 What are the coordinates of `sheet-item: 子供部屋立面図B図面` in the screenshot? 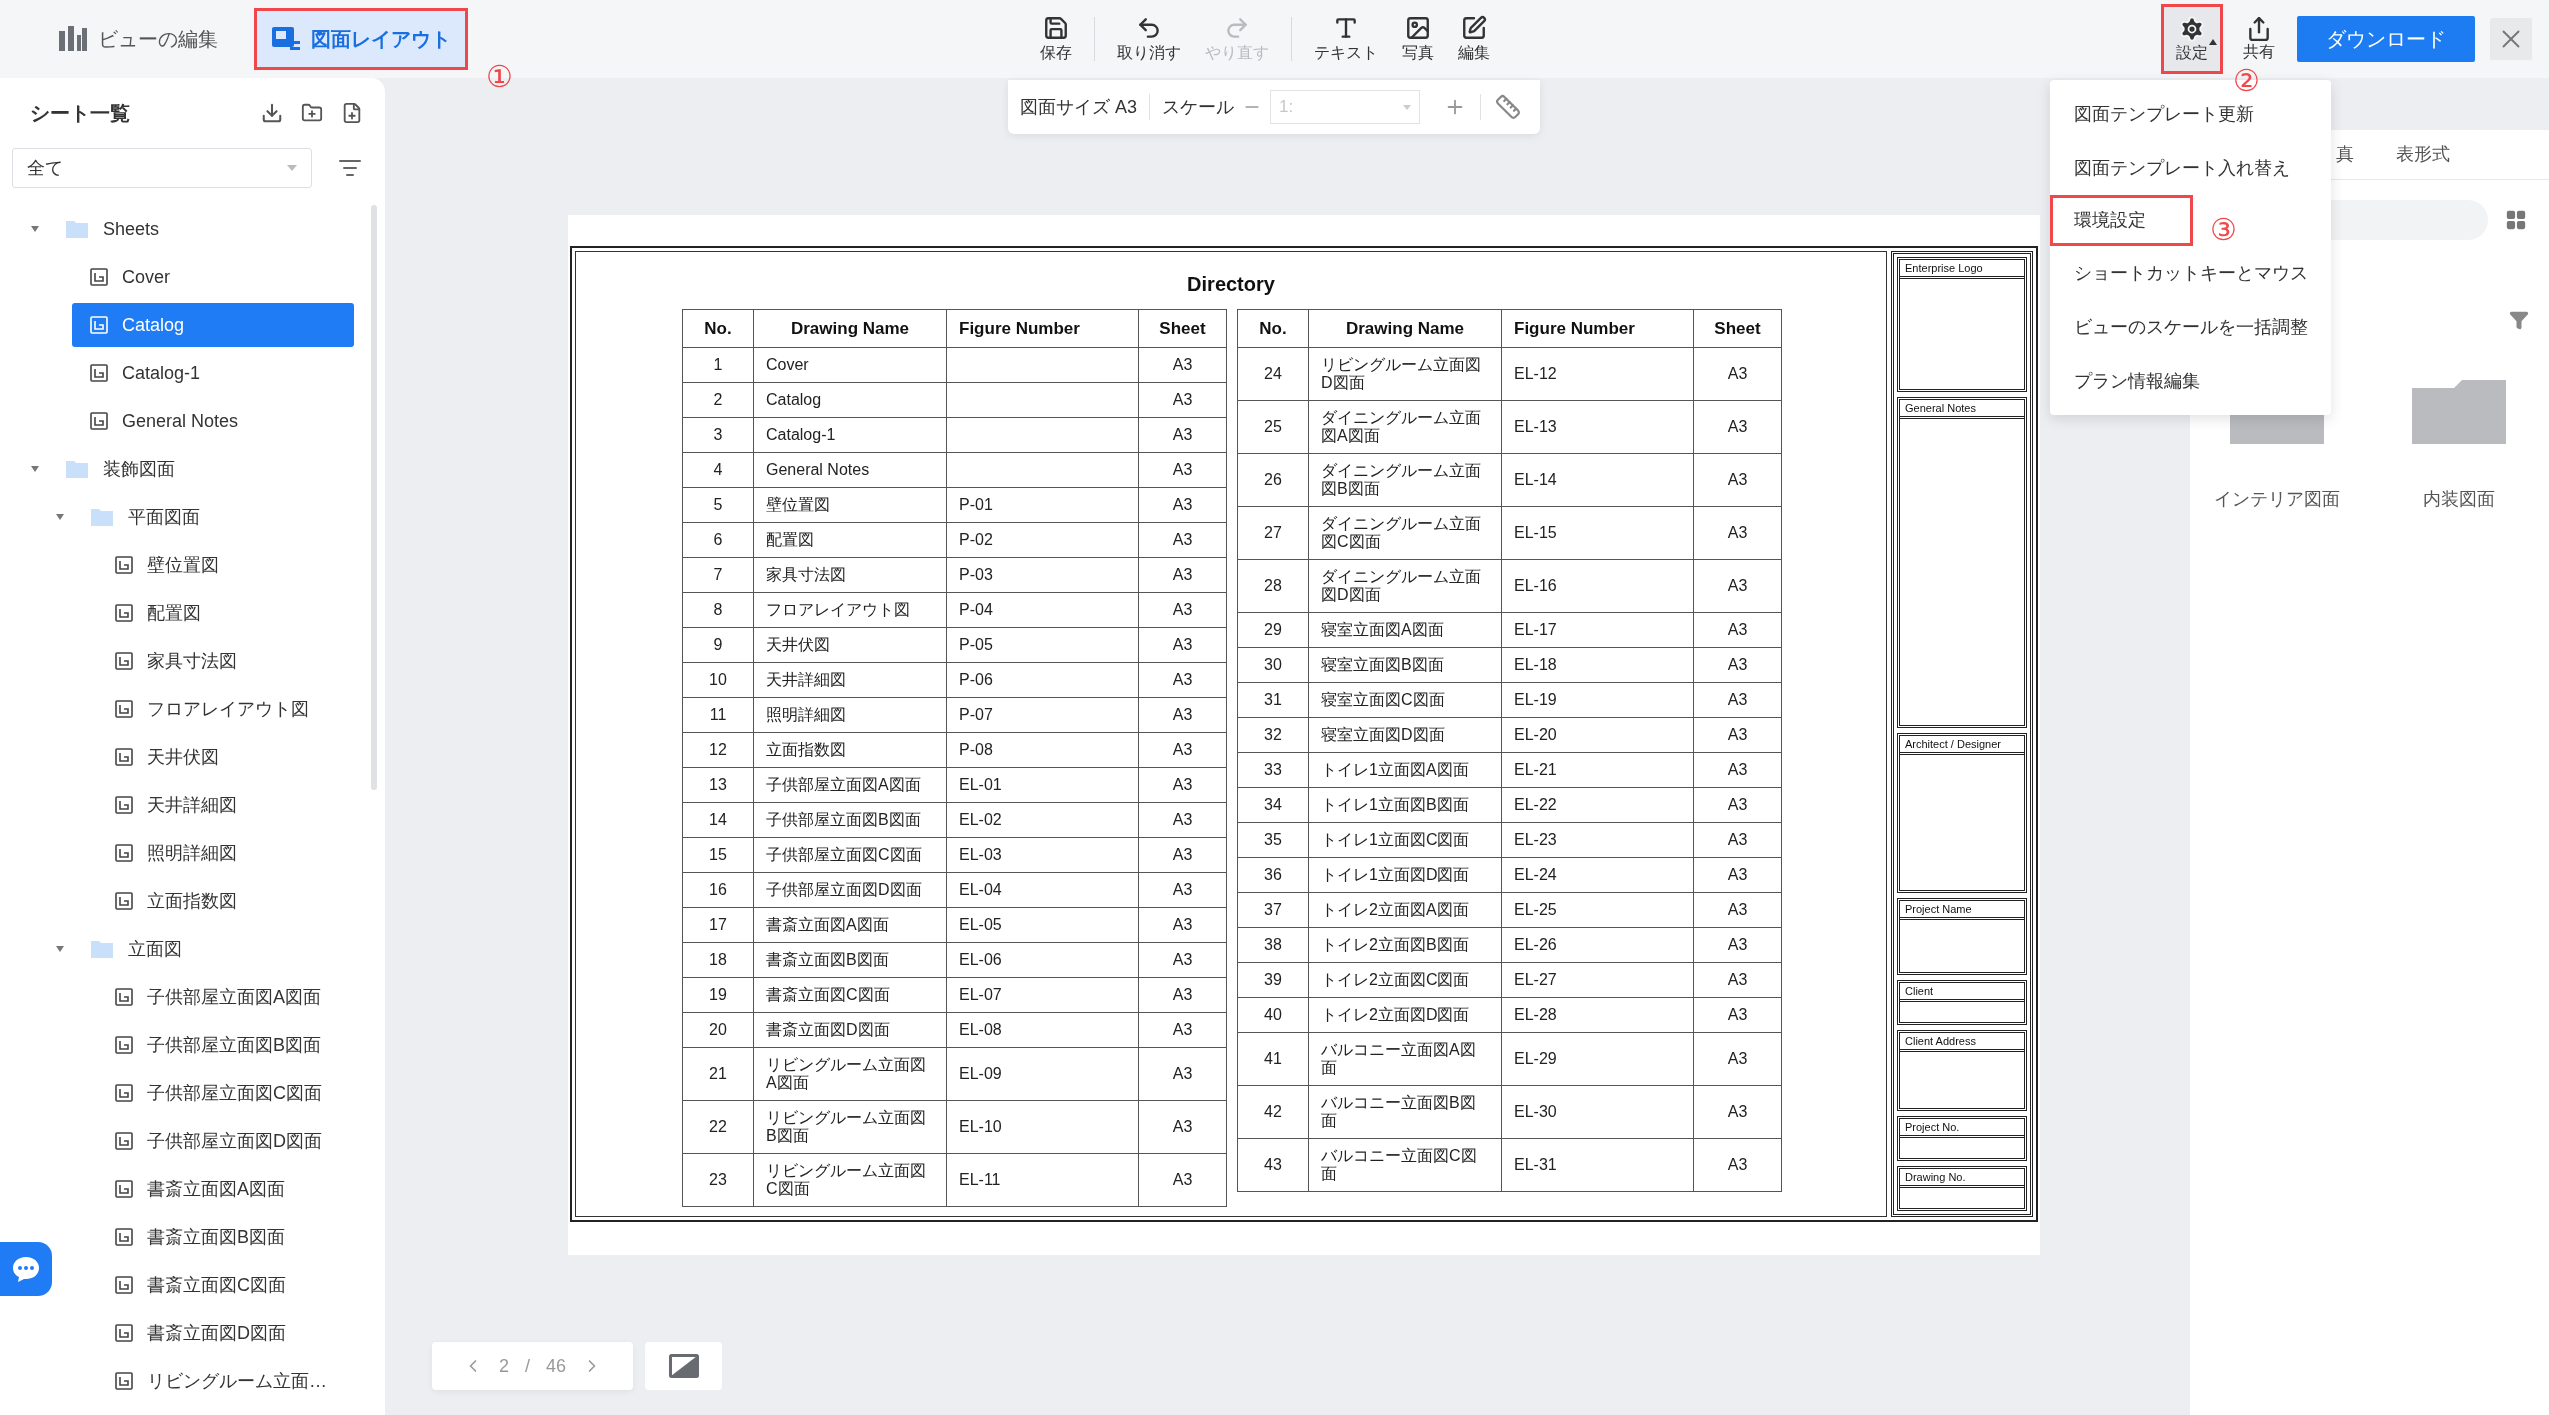 It's located at (225, 1045).